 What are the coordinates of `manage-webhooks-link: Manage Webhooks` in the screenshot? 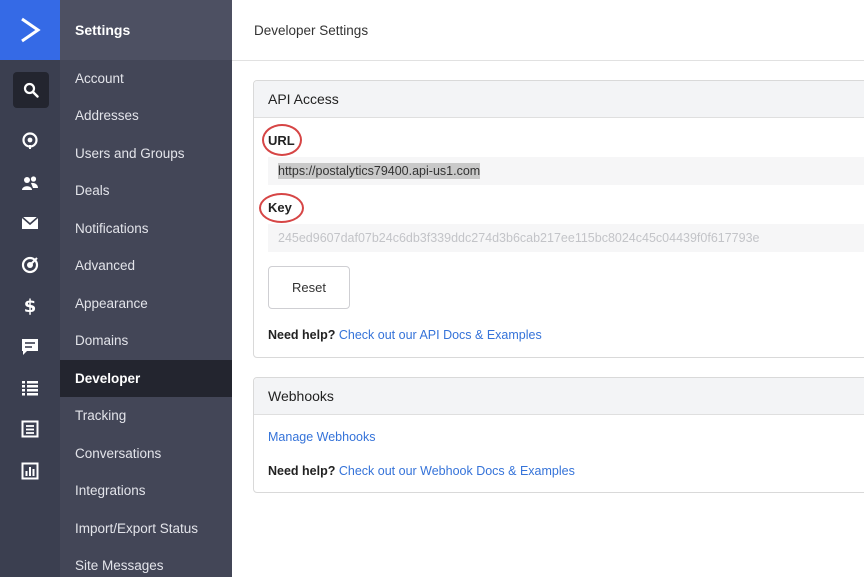 It's located at (321, 437).